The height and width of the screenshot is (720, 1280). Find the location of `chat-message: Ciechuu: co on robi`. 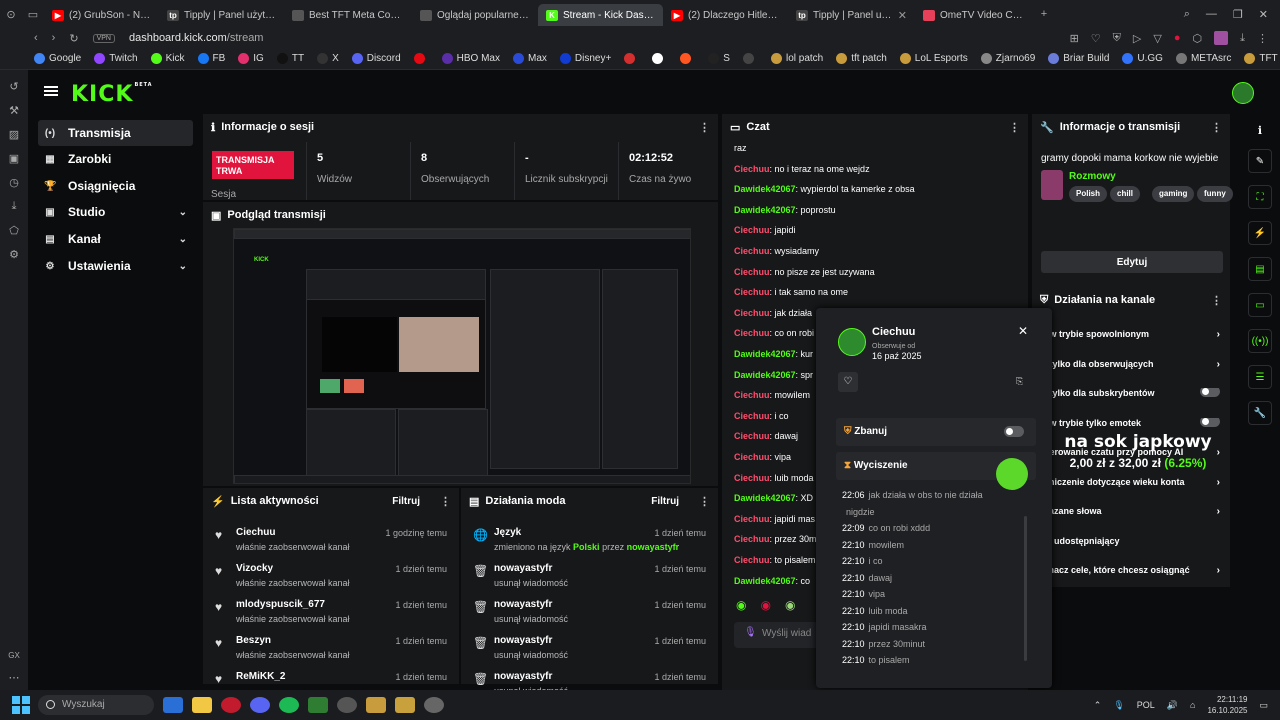

chat-message: Ciechuu: co on robi is located at coordinates (774, 333).